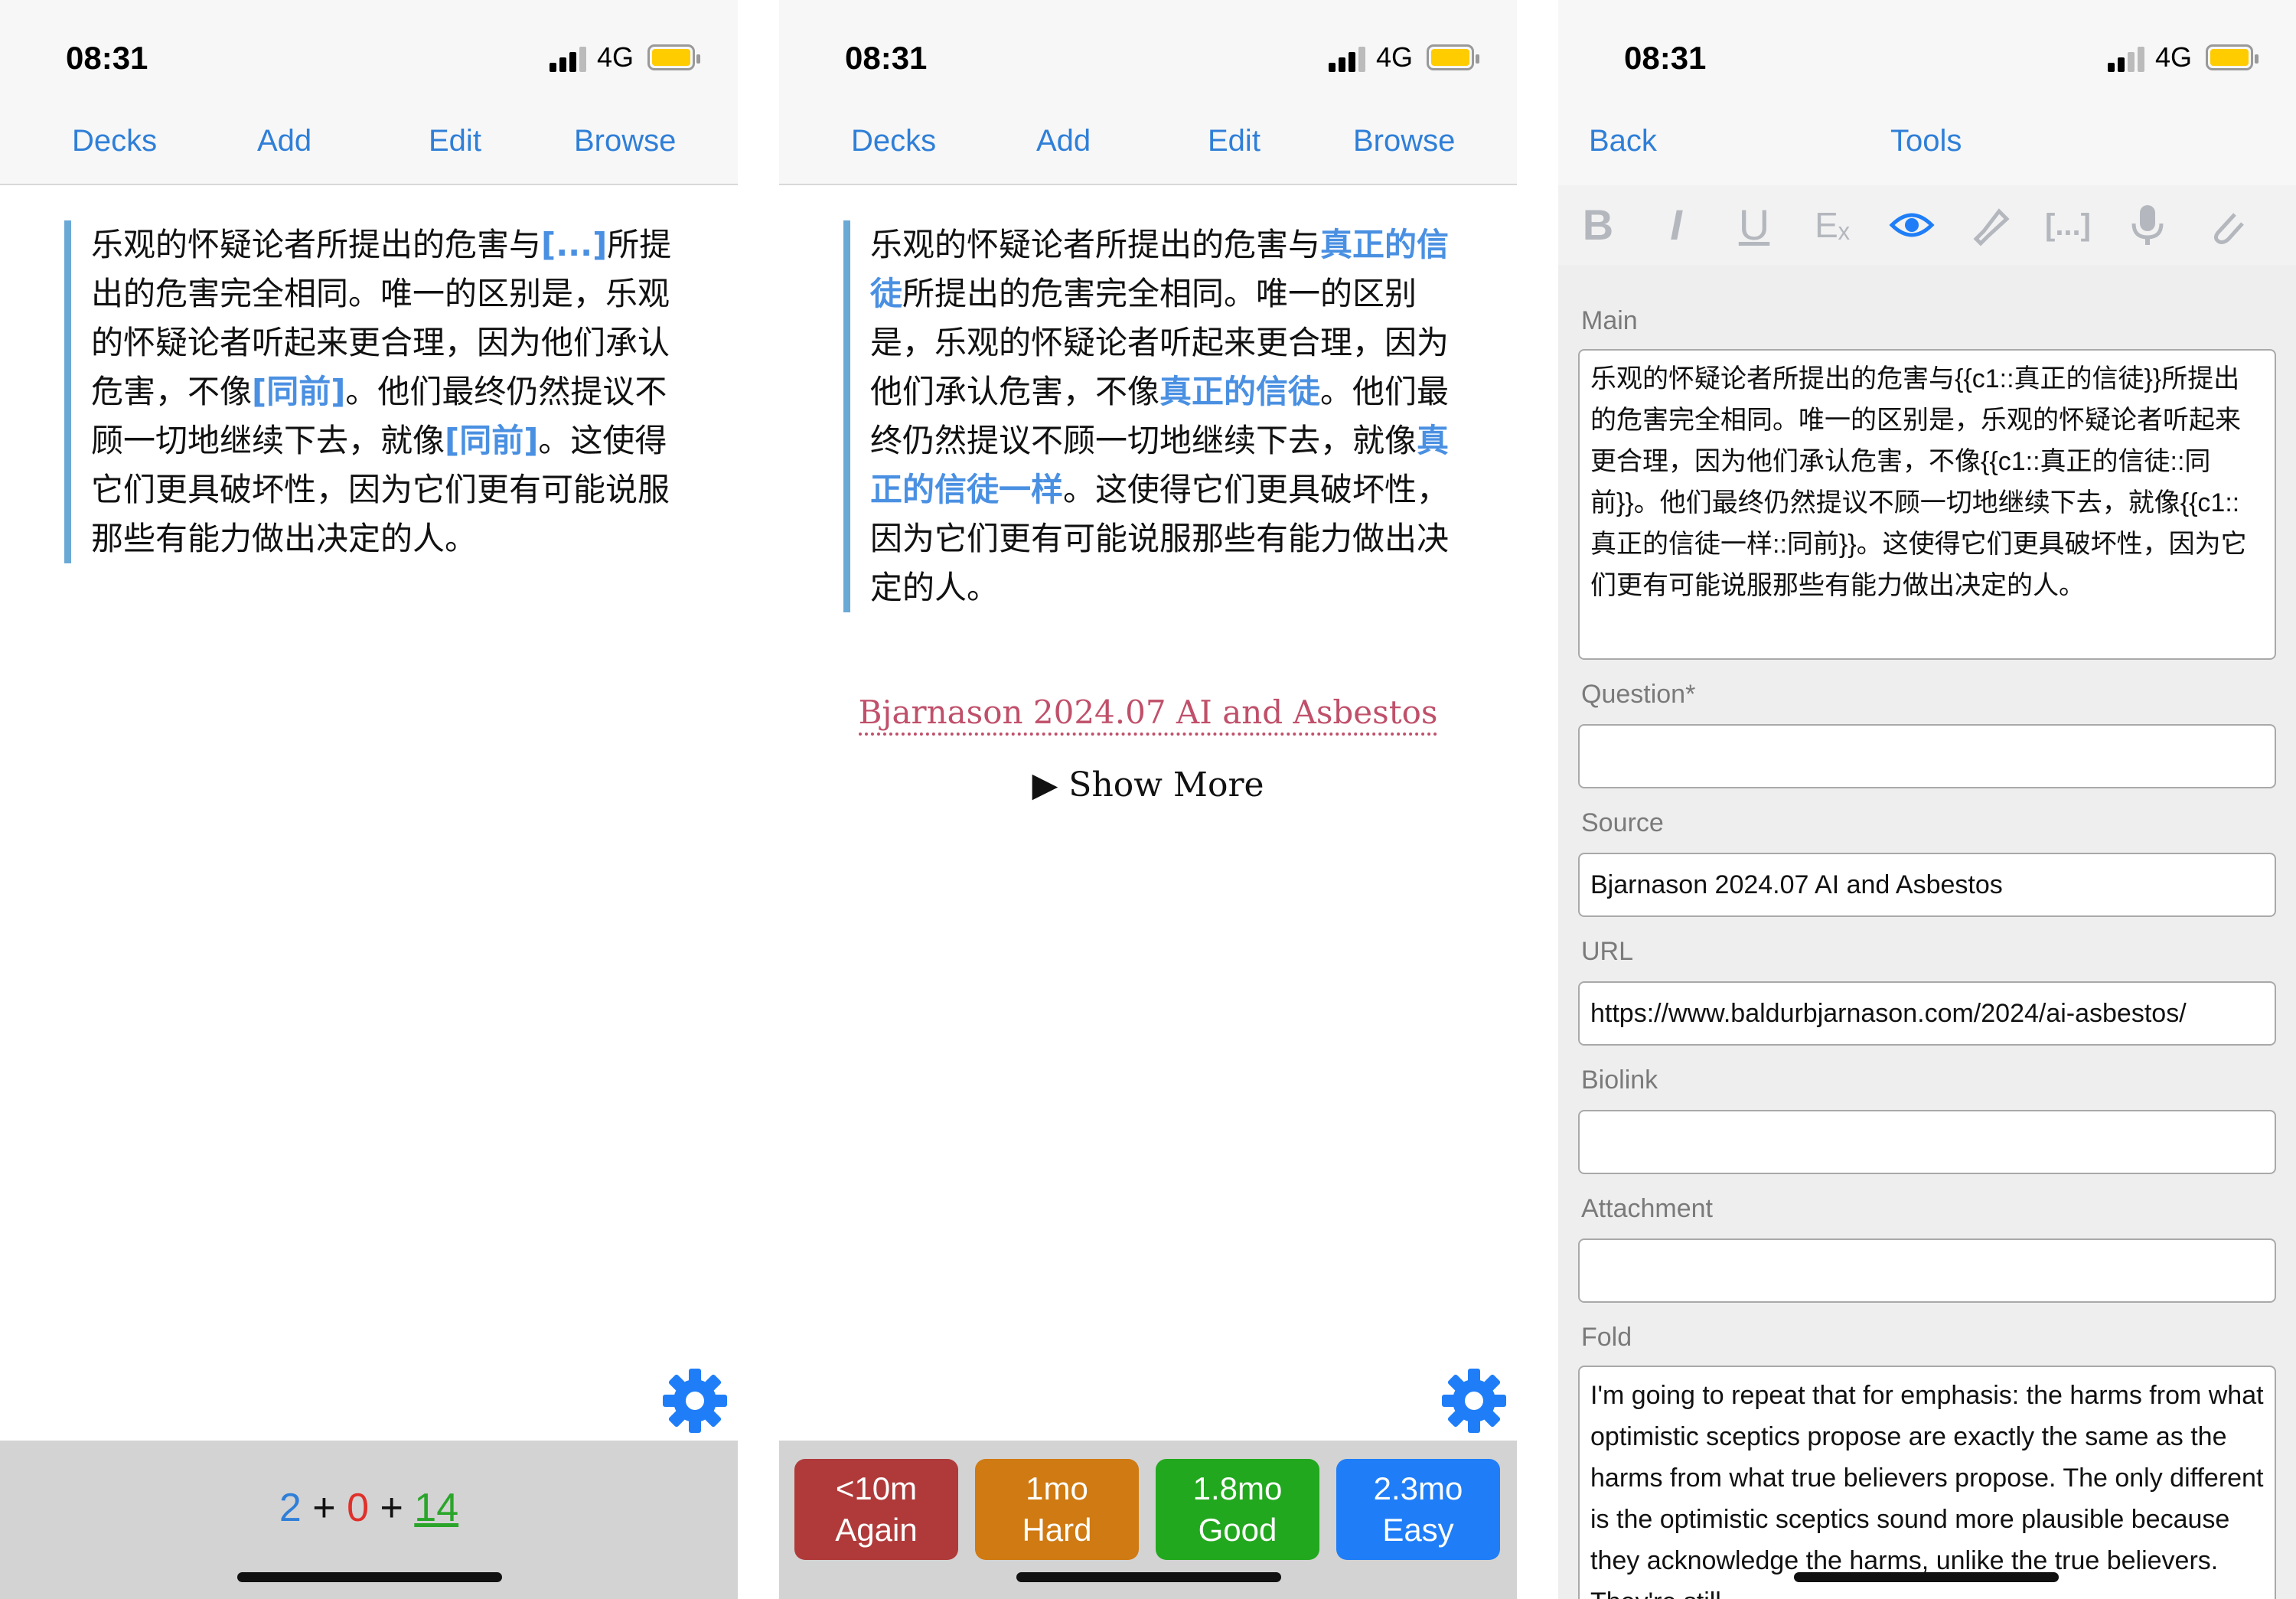 This screenshot has height=1599, width=2296. Describe the element at coordinates (1418, 1509) in the screenshot. I see `easy-button: 2.3mo Easy` at that location.